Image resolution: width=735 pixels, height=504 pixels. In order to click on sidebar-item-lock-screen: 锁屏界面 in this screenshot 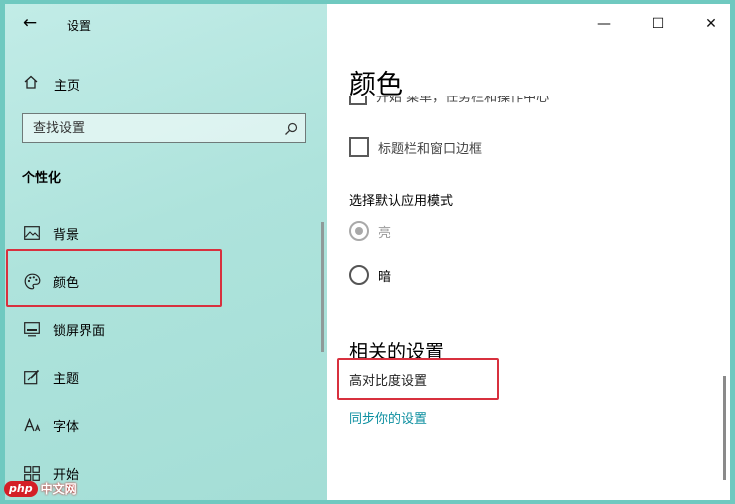, I will do `click(166, 329)`.